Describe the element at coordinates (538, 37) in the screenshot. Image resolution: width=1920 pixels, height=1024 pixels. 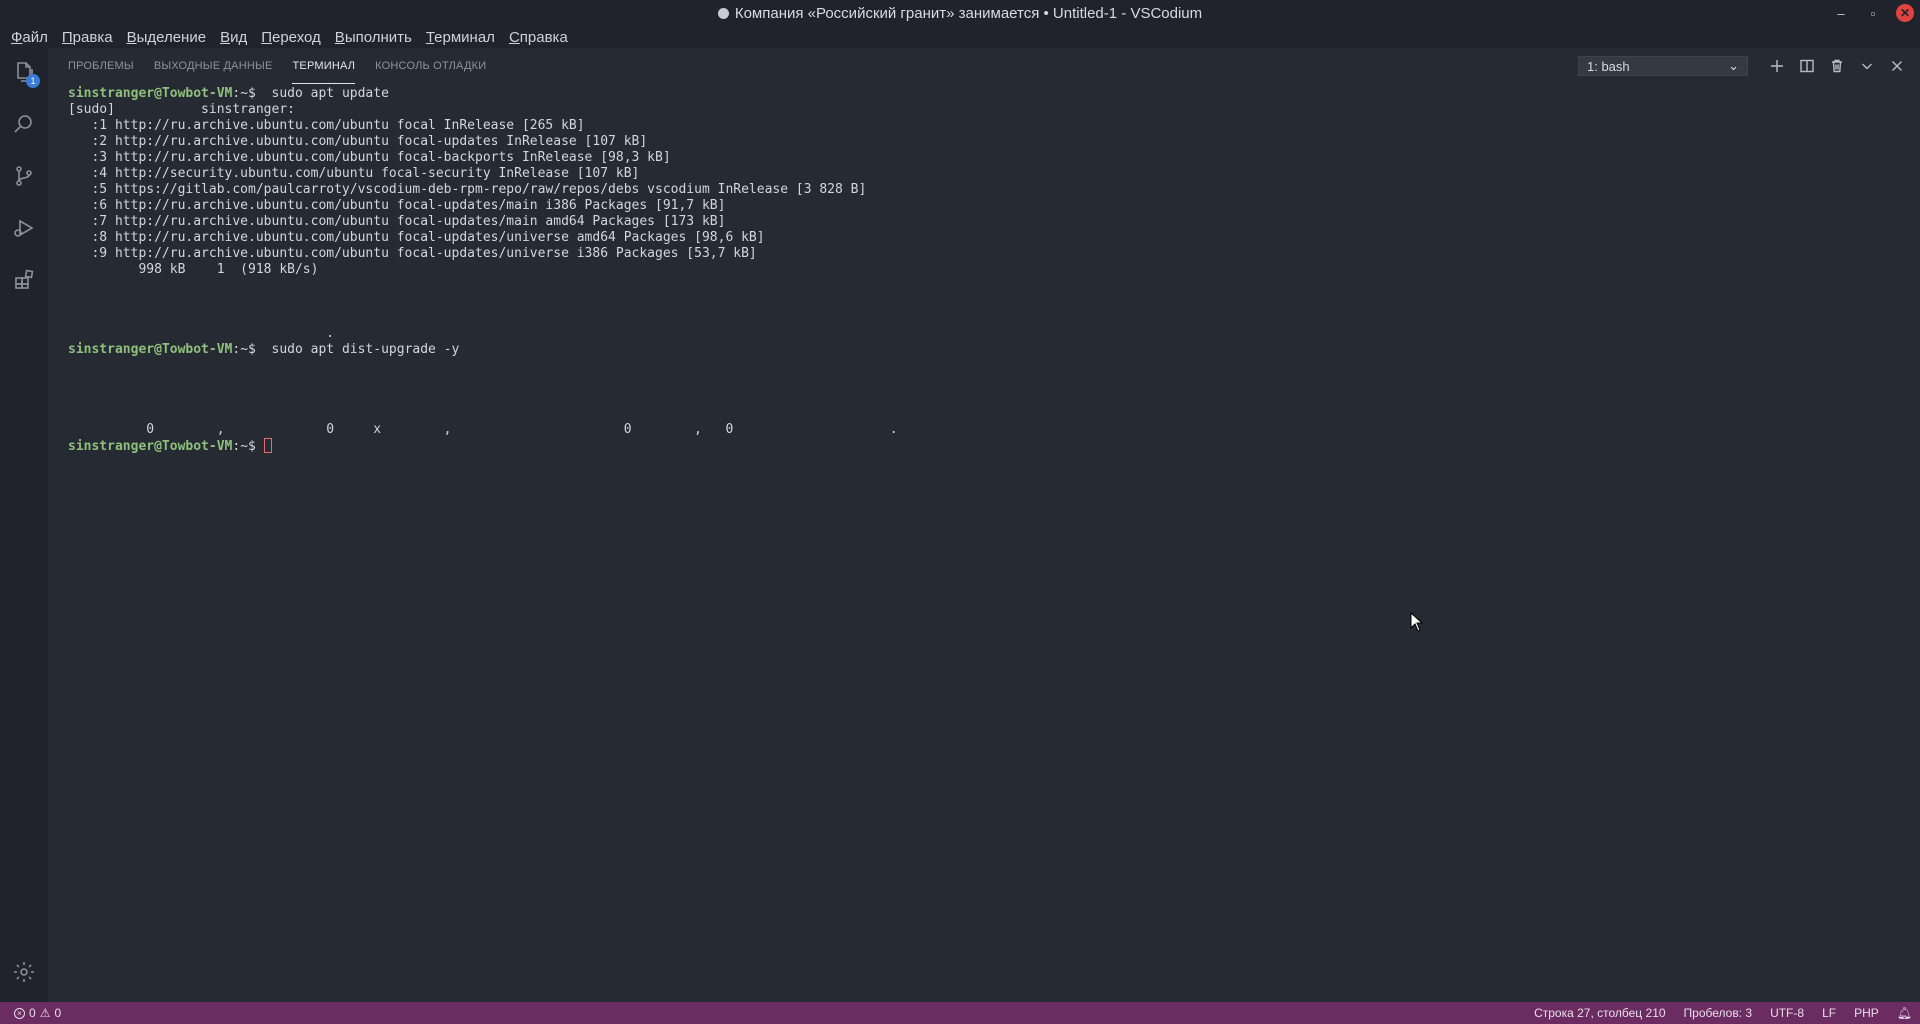
I see `menu-help: Справка` at that location.